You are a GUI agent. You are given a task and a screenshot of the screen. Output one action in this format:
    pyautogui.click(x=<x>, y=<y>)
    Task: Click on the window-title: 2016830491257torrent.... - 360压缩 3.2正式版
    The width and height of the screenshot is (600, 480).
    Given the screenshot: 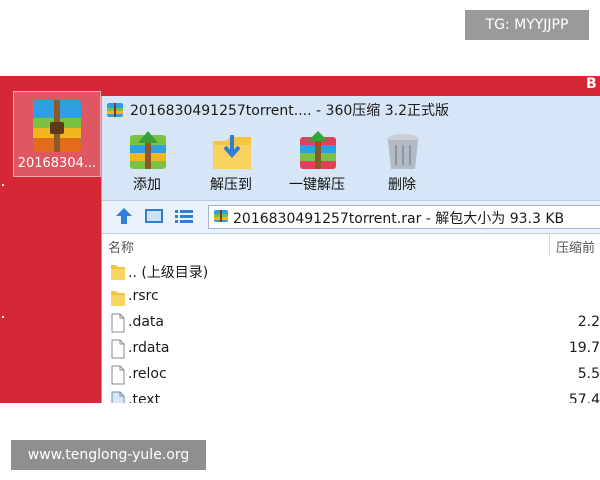 What is the action you would take?
    pyautogui.click(x=289, y=111)
    